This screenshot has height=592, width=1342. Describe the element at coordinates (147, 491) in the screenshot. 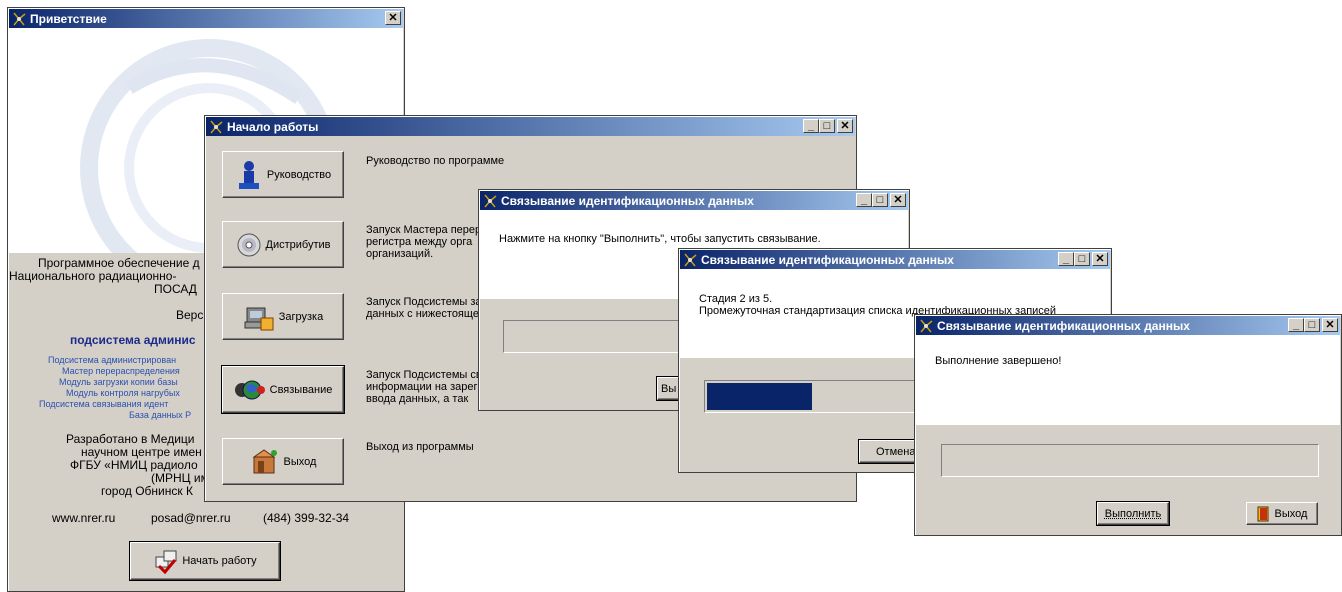

I see `dev-line-5: город Обнинск К` at that location.